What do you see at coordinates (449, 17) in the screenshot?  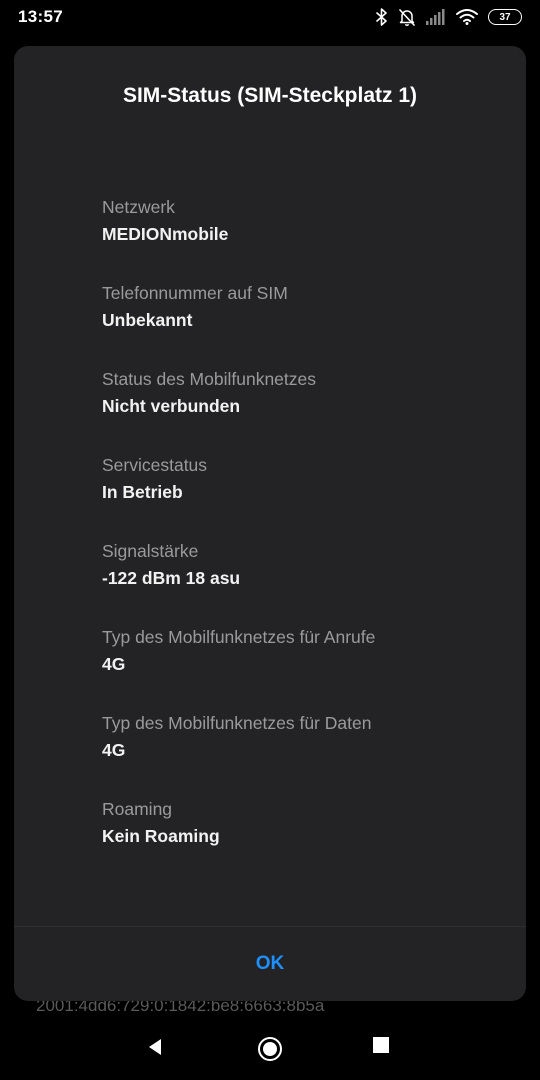 I see `status-icons: 37` at bounding box center [449, 17].